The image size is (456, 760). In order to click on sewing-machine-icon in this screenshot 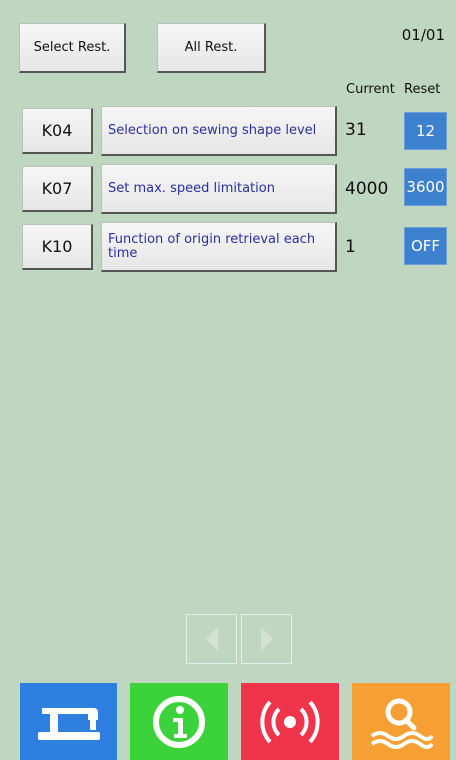, I will do `click(68, 723)`.